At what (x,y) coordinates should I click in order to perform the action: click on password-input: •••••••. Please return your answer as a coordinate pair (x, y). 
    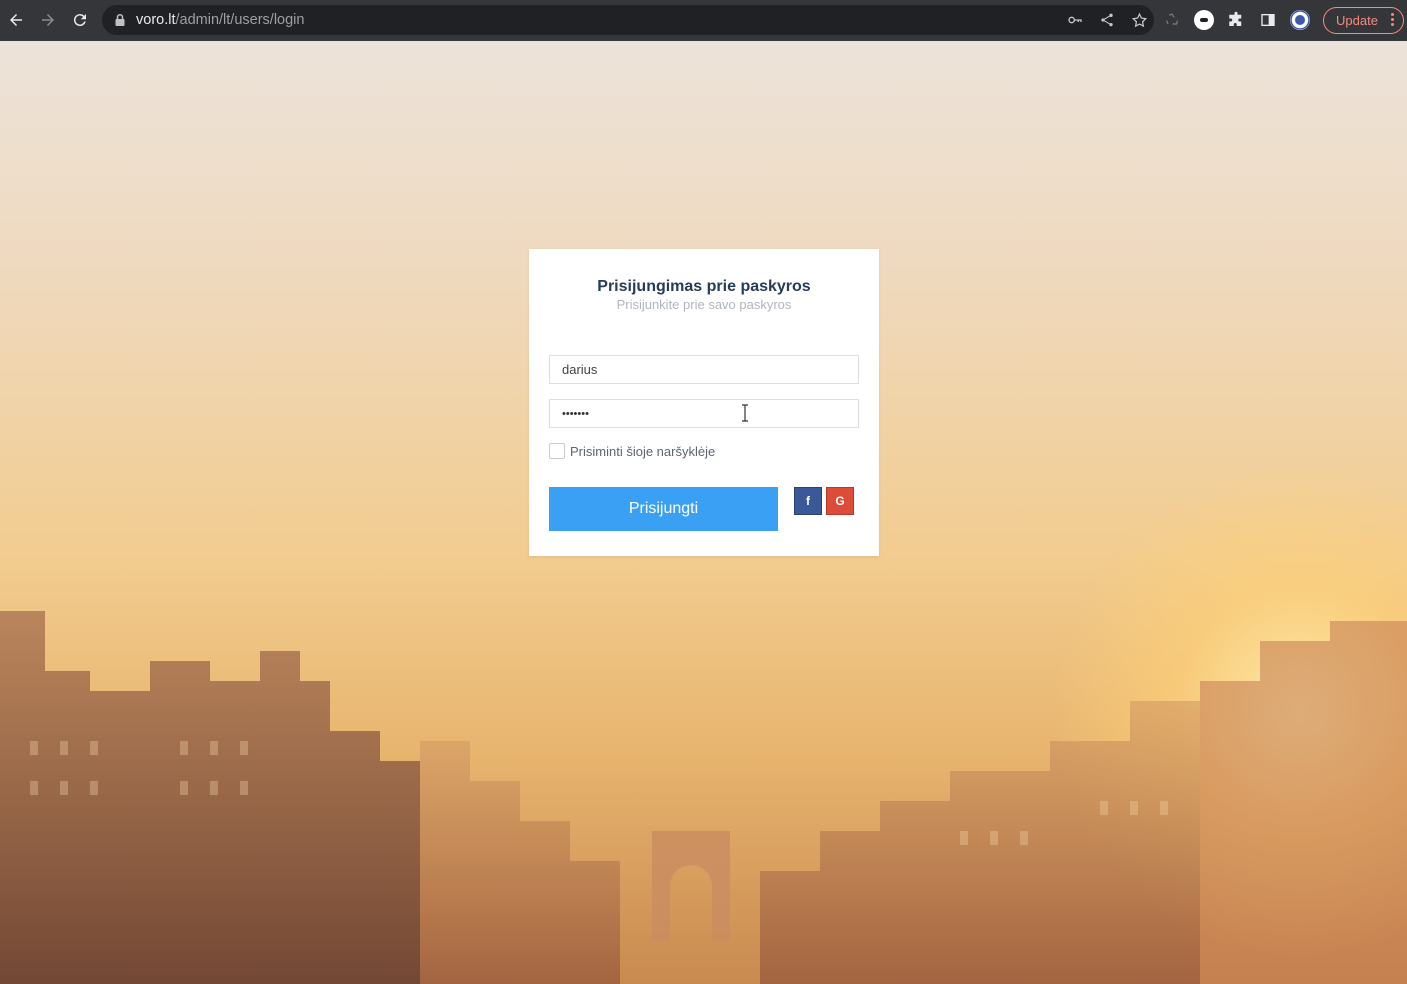
    Looking at the image, I should click on (704, 413).